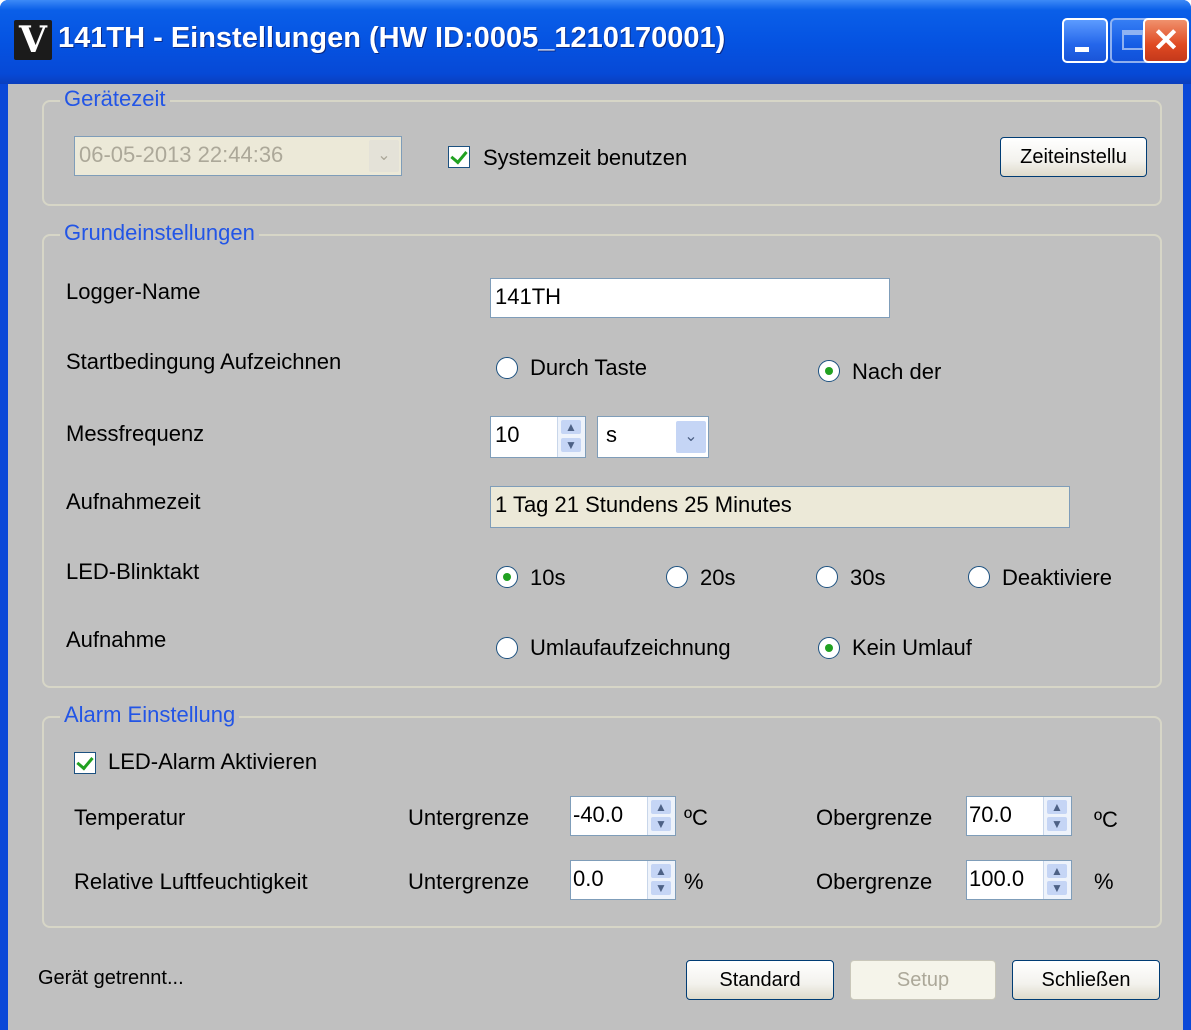  I want to click on messfrequenz-unit-select: s ⌄, so click(653, 437).